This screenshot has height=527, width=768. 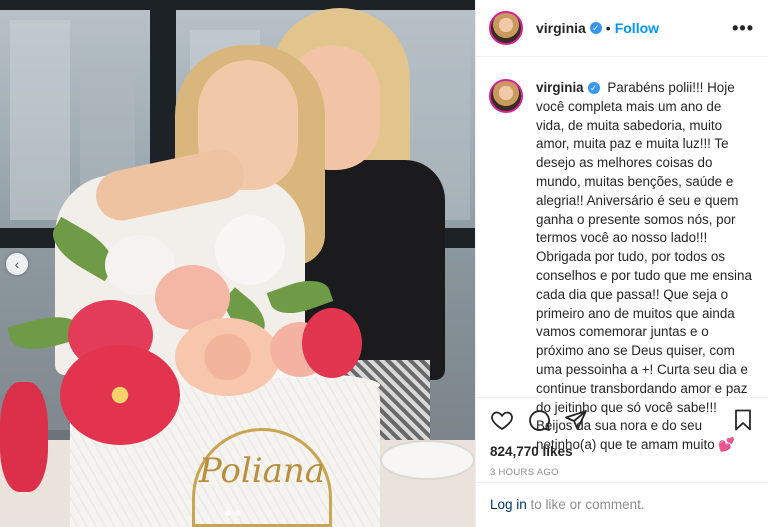 What do you see at coordinates (237, 5) in the screenshot?
I see `window-frame` at bounding box center [237, 5].